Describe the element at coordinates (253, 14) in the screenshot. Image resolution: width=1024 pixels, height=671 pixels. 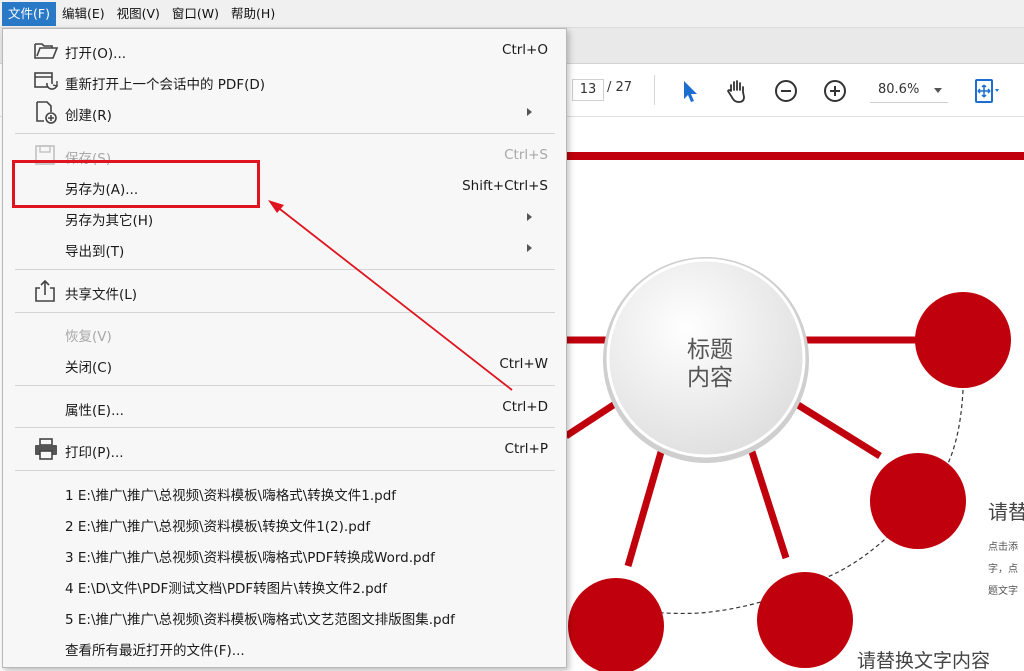
I see `menu-help: 帮助(H)` at that location.